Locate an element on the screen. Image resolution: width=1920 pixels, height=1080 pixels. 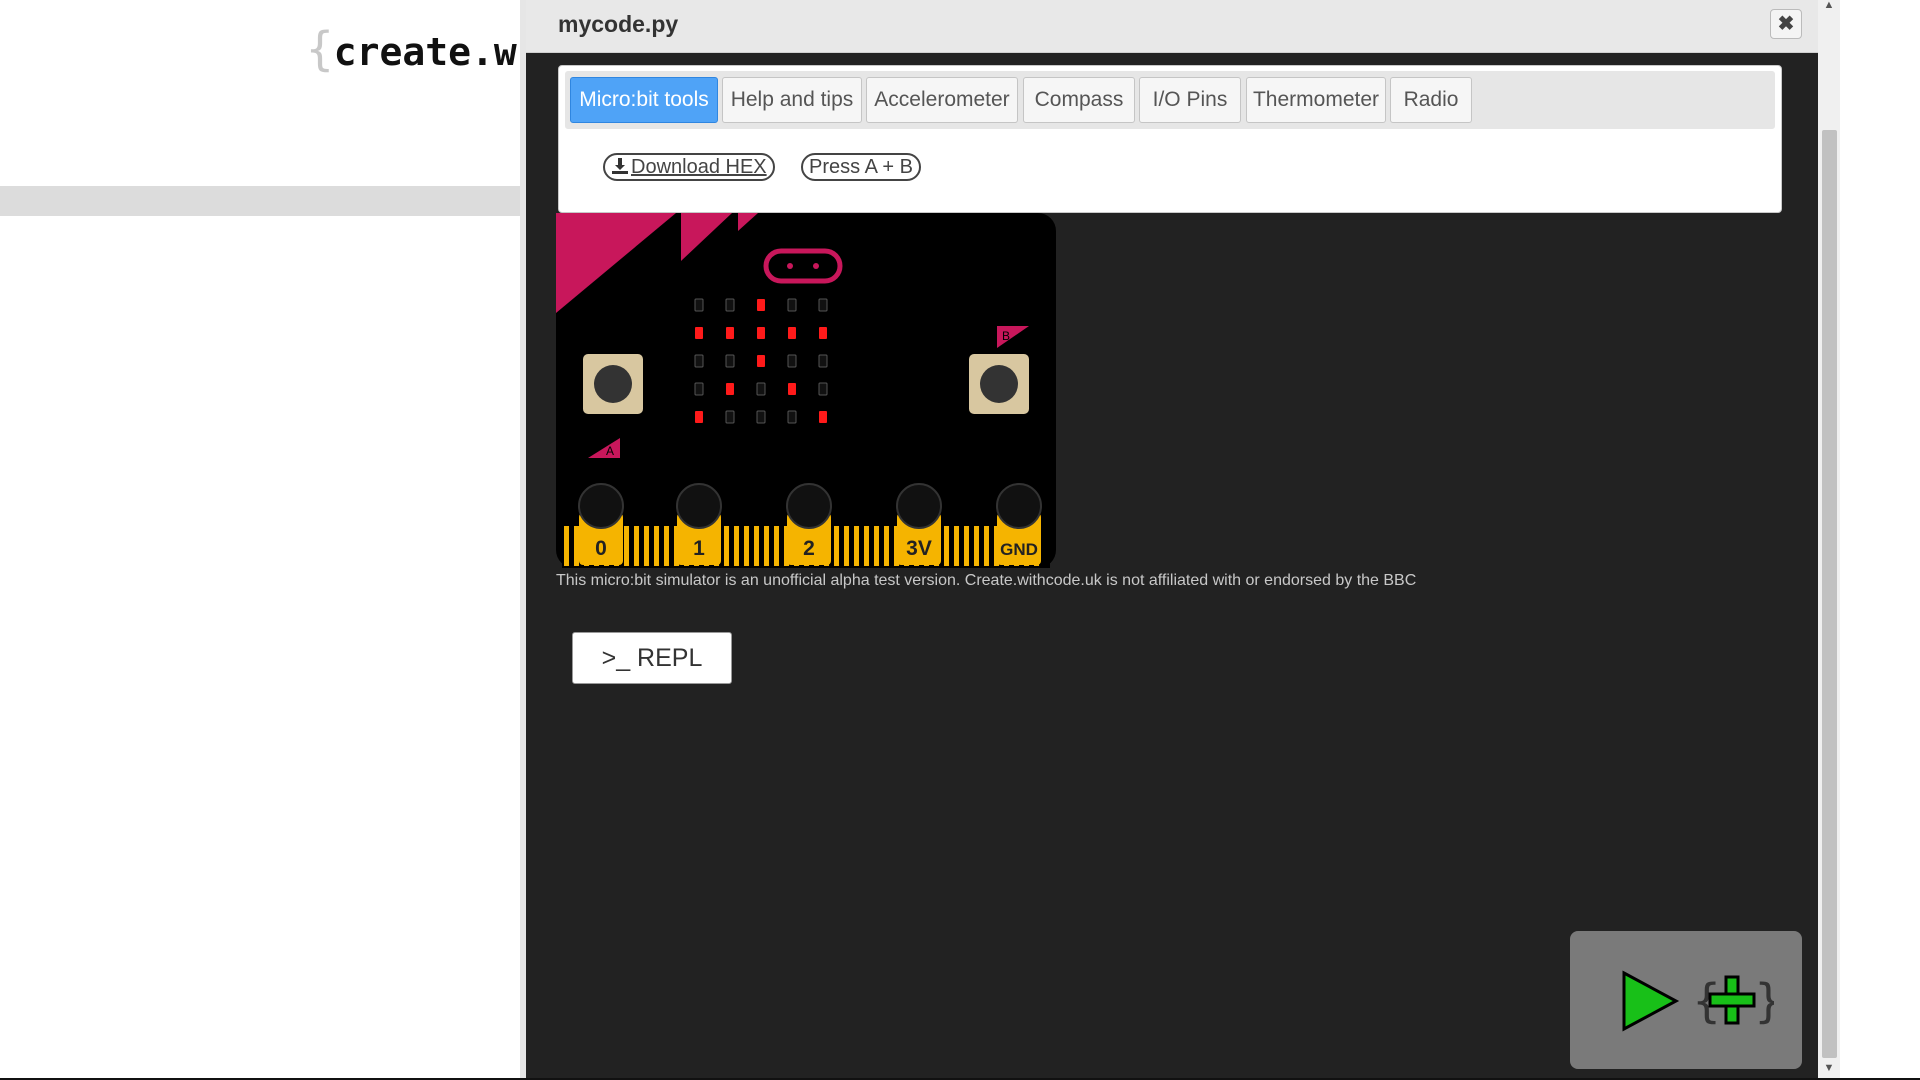
pin-1: 1 is located at coordinates (699, 524).